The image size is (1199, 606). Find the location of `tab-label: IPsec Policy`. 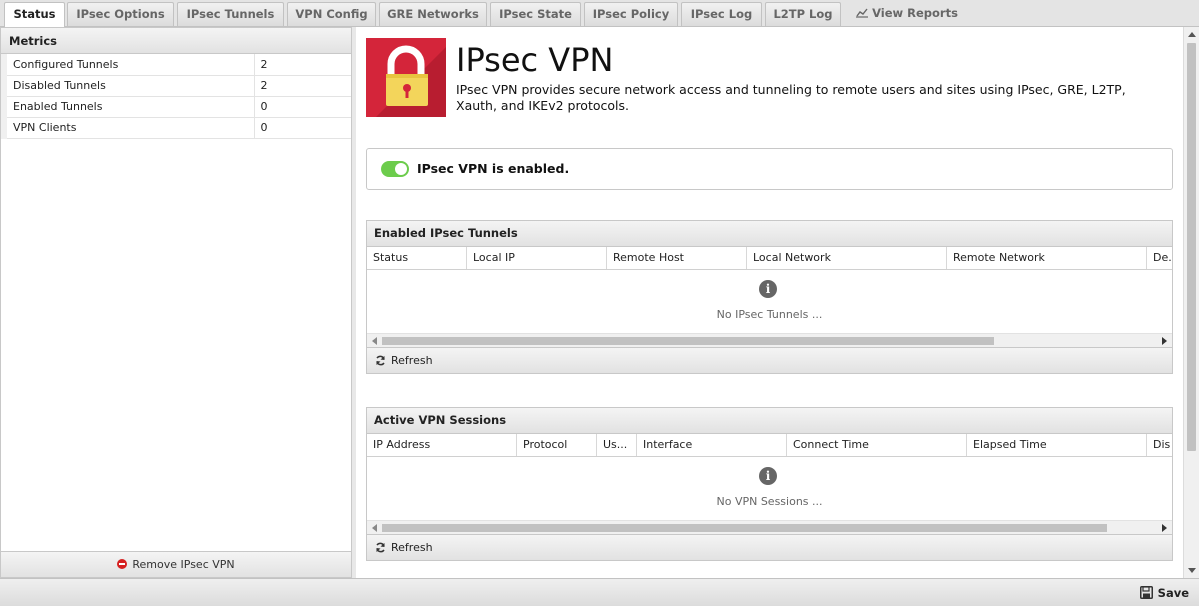

tab-label: IPsec Policy is located at coordinates (631, 14).